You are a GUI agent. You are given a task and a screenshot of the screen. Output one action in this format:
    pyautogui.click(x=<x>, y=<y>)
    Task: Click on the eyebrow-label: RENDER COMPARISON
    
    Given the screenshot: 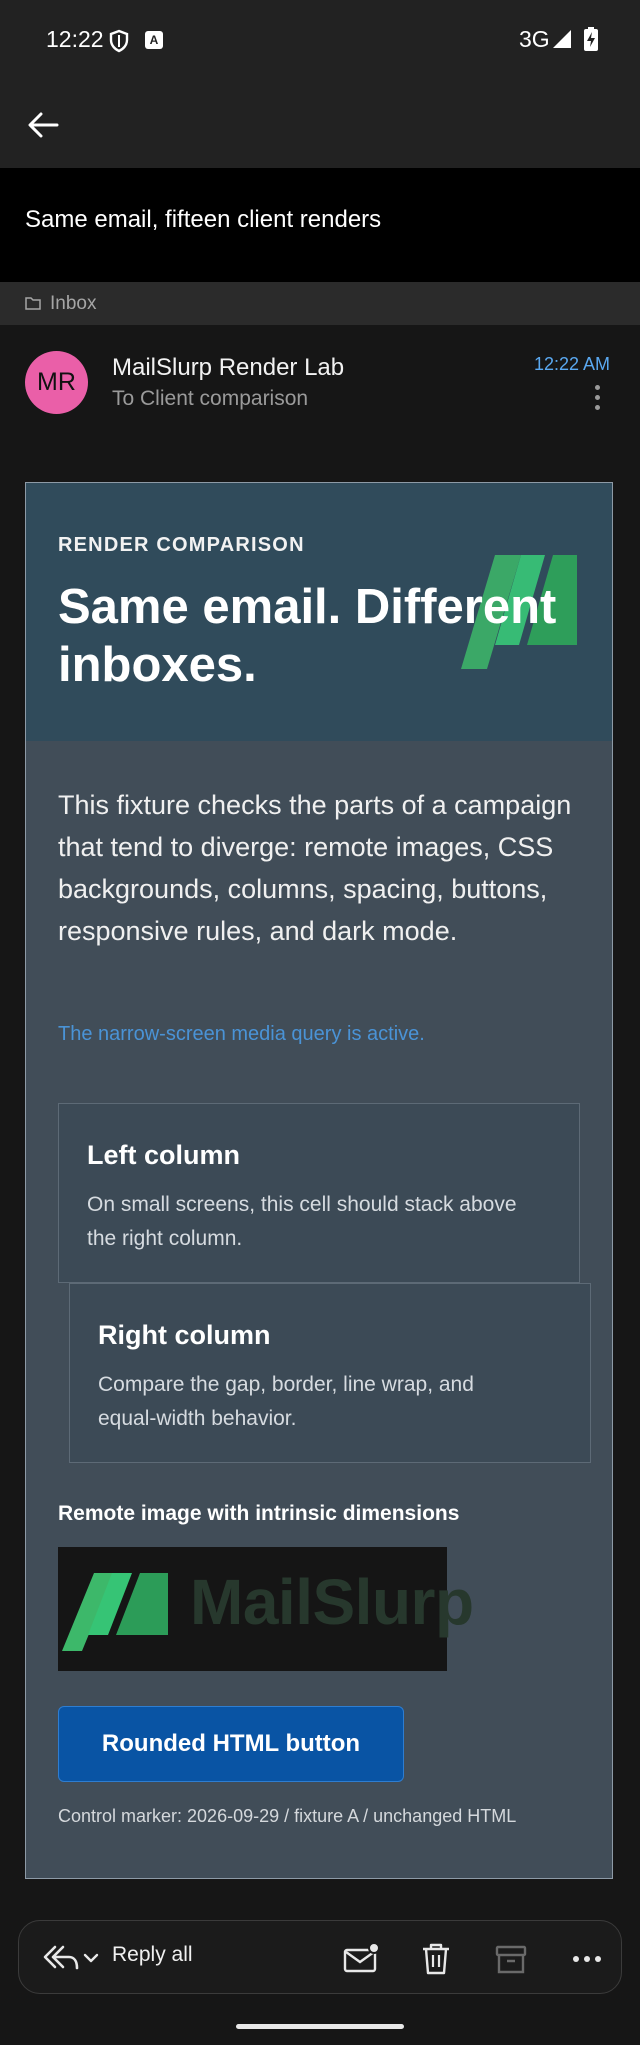 What is the action you would take?
    pyautogui.click(x=181, y=545)
    